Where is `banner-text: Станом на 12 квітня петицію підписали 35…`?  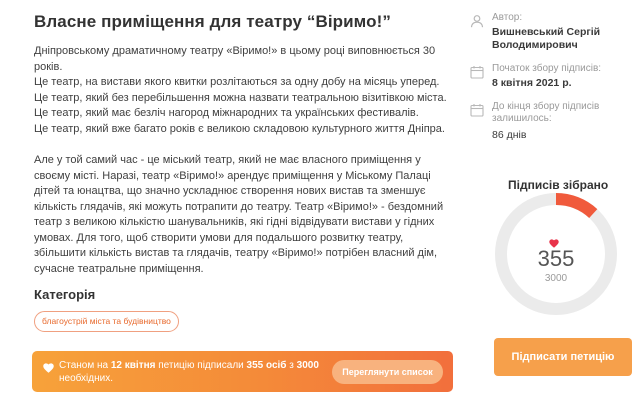
banner-text: Станом на 12 квітня петицію підписали 35… is located at coordinates (204, 372).